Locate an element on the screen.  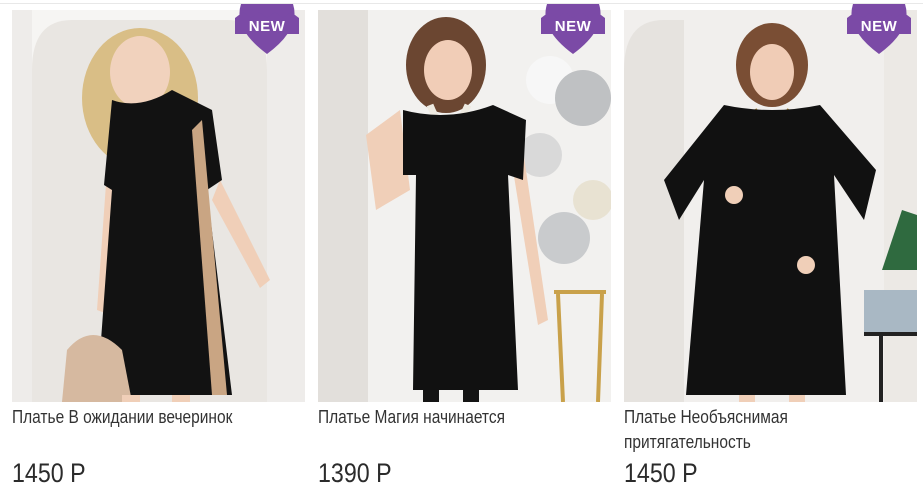
product-title: Платье Необъяснимая притягательность is located at coordinates (710, 430).